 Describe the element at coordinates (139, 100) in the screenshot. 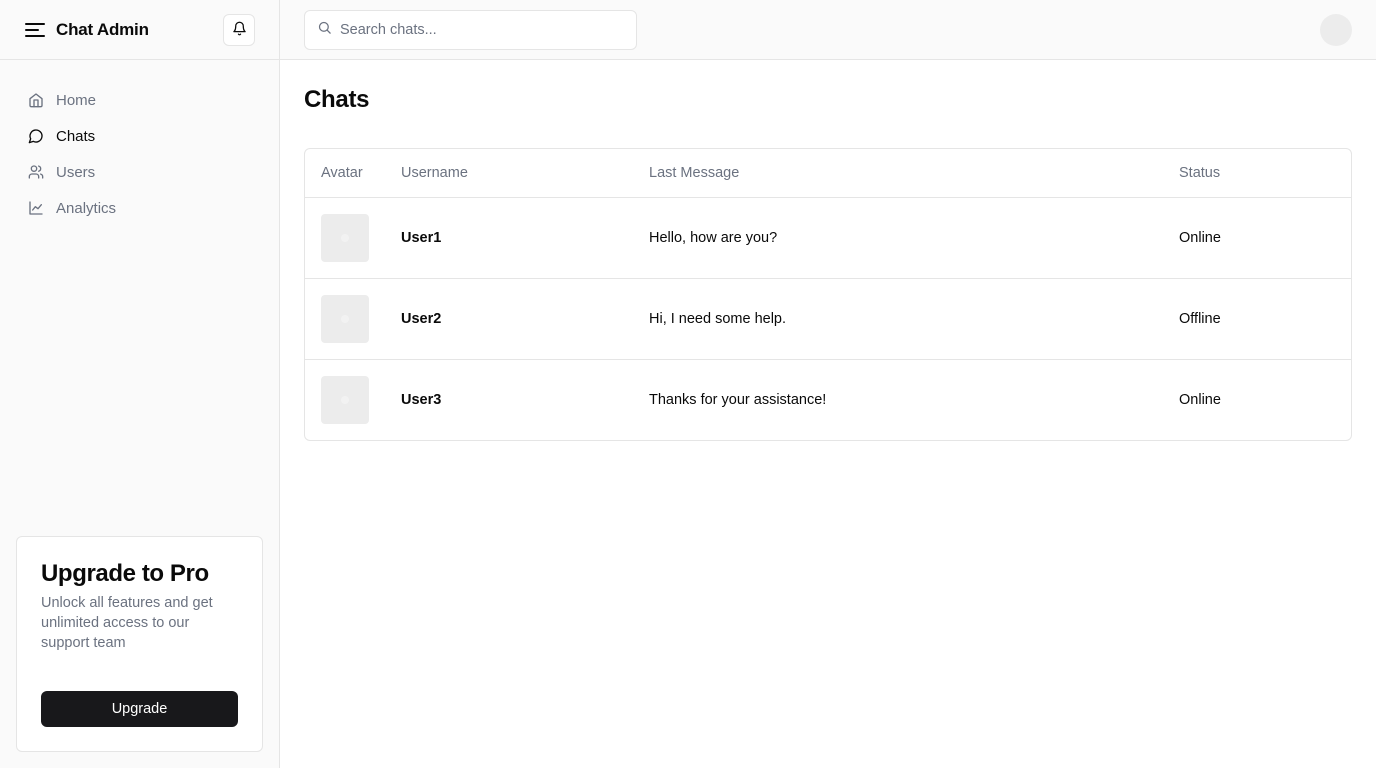

I see `sidebar-item-home: Home` at that location.